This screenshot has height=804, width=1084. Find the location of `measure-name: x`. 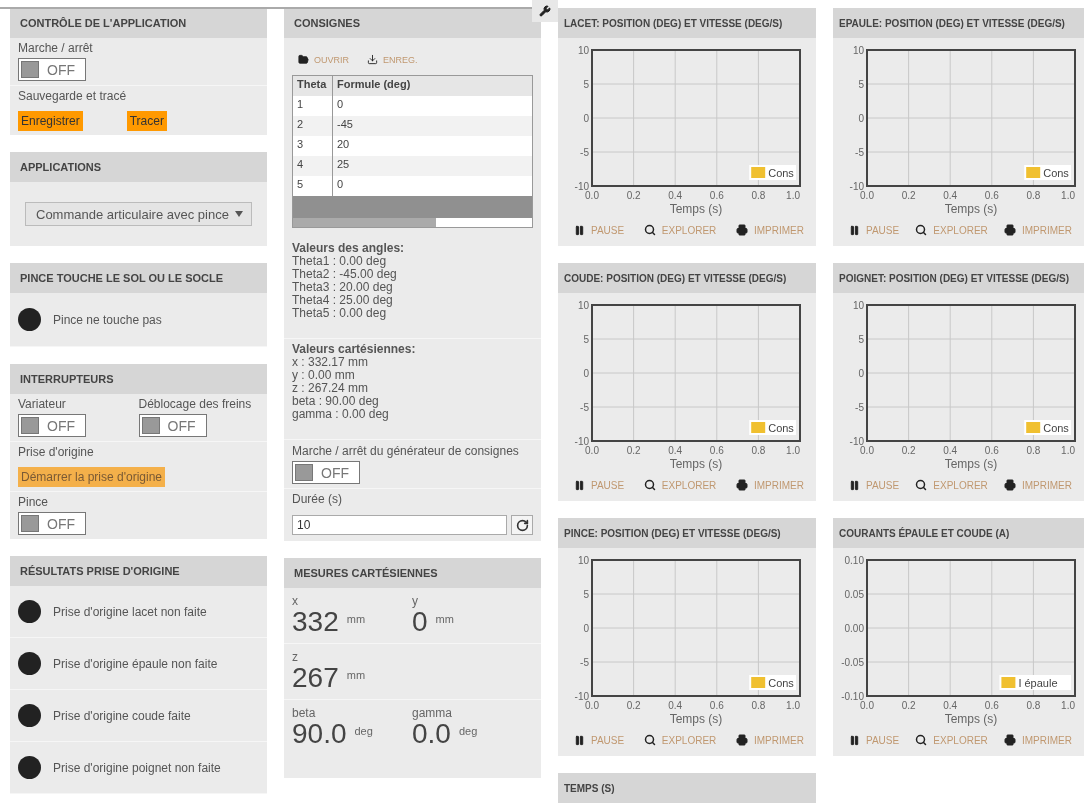

measure-name: x is located at coordinates (295, 601).